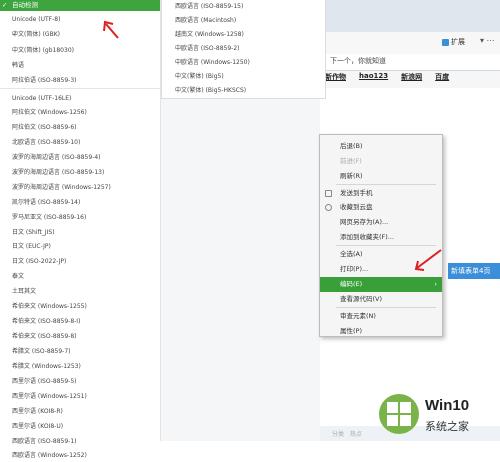  I want to click on phone-icon, so click(328, 193).